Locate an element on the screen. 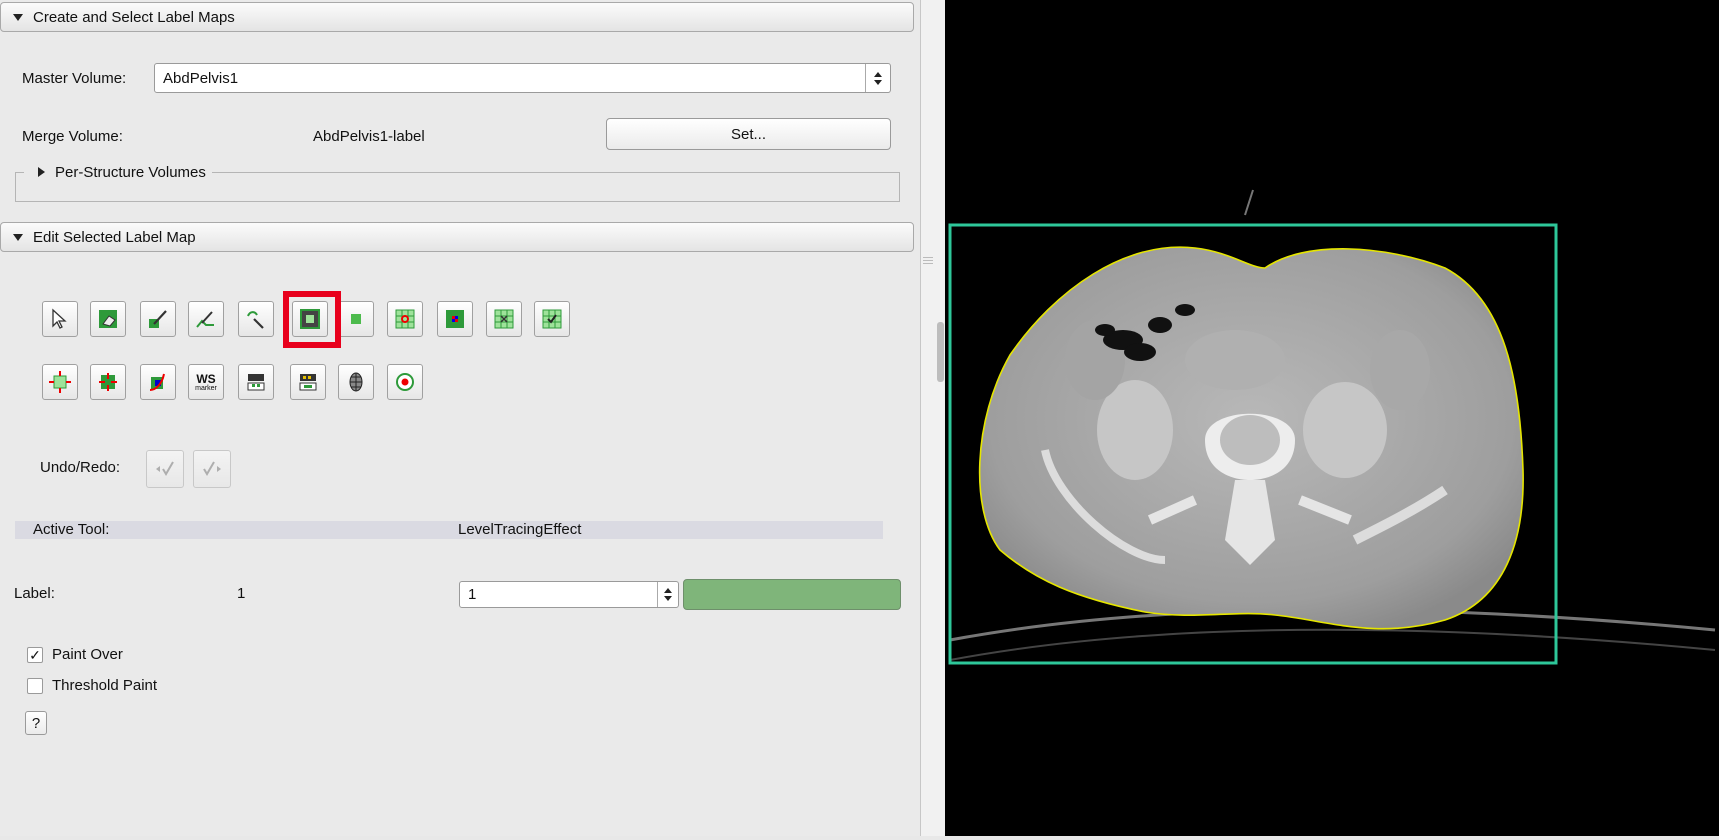  paint-effect-button is located at coordinates (158, 319).